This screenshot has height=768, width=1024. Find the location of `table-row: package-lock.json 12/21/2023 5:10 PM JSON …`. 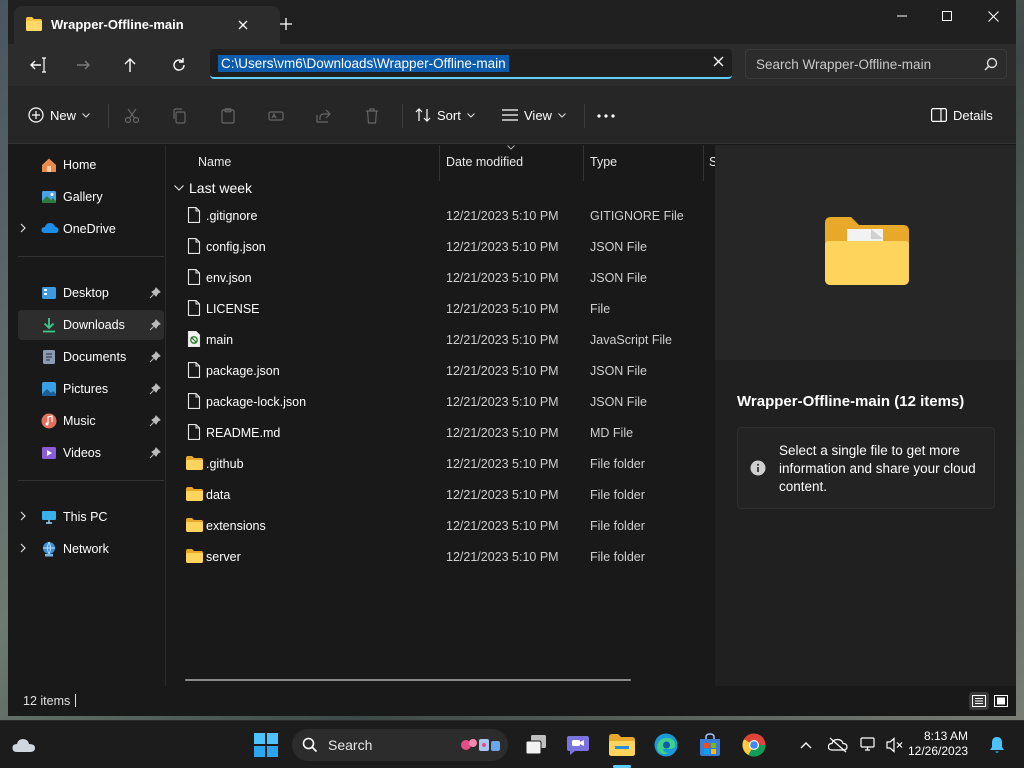

table-row: package-lock.json 12/21/2023 5:10 PM JSON … is located at coordinates (441, 401).